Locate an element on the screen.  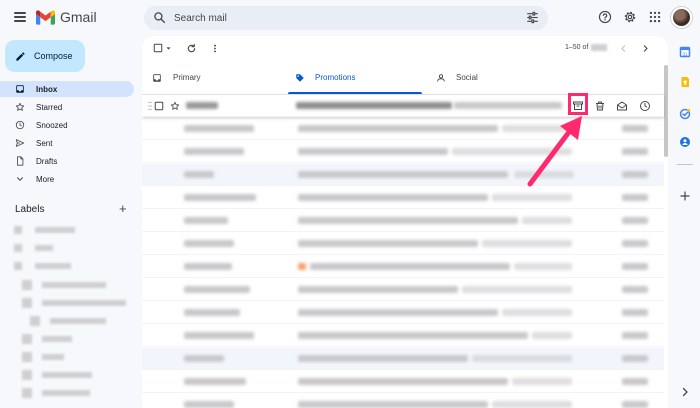
search-input is located at coordinates (339, 18).